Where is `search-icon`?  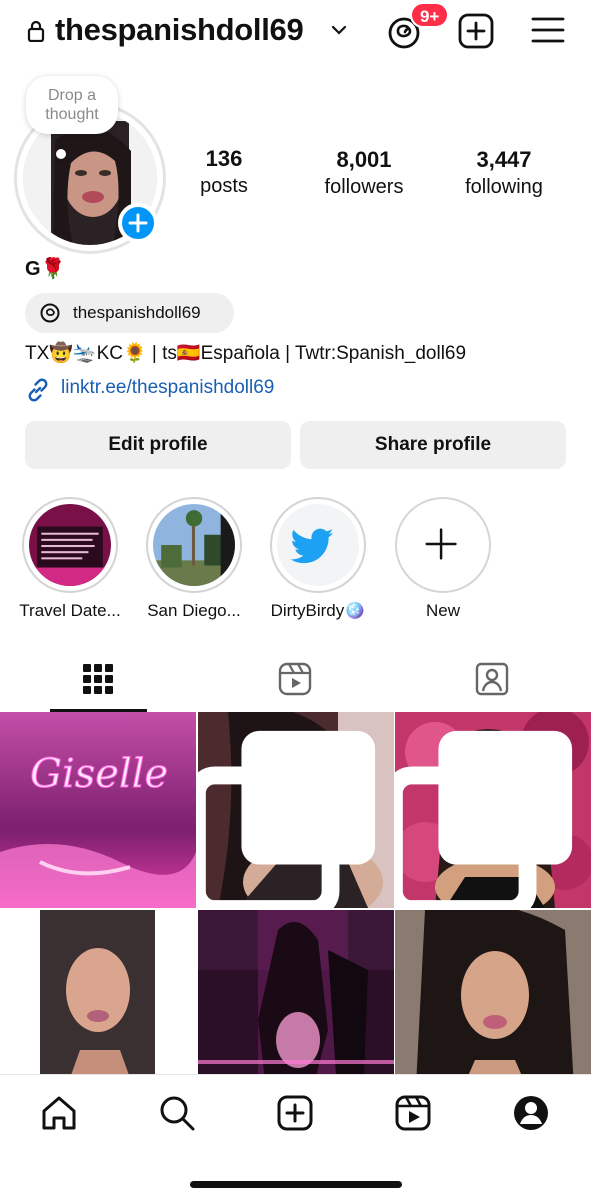 search-icon is located at coordinates (177, 1113).